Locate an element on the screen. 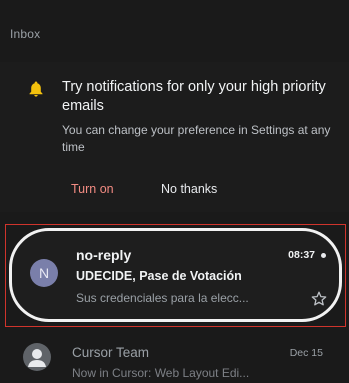 This screenshot has width=349, height=383. email-sender: no-reply is located at coordinates (104, 255).